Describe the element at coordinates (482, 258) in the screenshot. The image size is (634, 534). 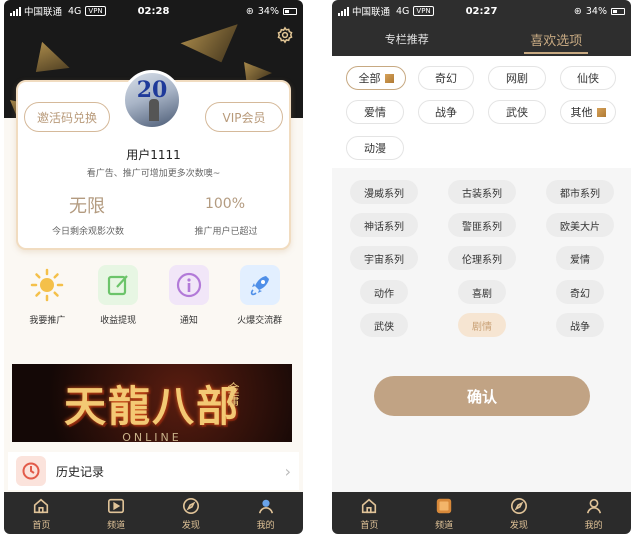
I see `category-chip: 伦理系列` at that location.